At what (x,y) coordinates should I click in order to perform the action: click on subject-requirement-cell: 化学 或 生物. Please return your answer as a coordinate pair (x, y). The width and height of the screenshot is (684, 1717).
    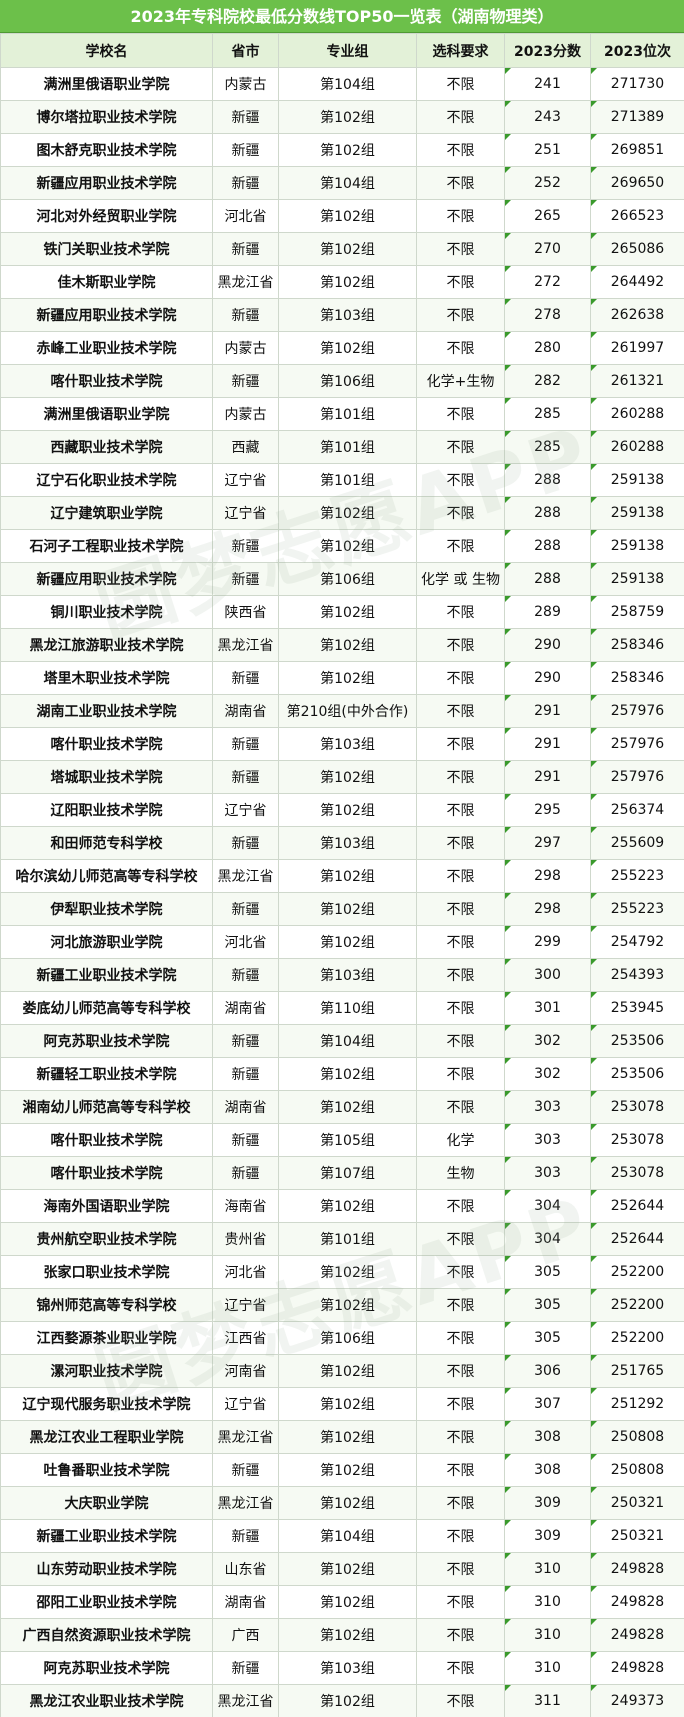
    Looking at the image, I should click on (460, 579).